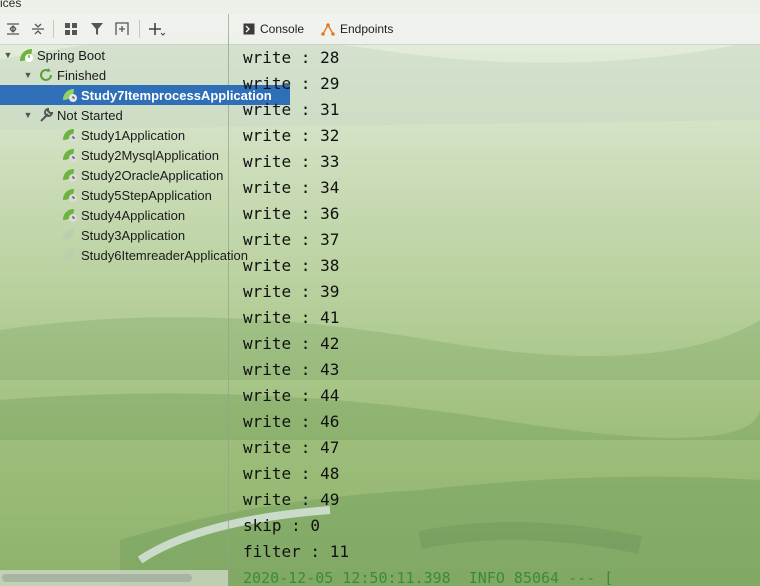 This screenshot has height=586, width=760. What do you see at coordinates (164, 255) in the screenshot?
I see `tree-item-label: Study6ItemreaderApplication` at bounding box center [164, 255].